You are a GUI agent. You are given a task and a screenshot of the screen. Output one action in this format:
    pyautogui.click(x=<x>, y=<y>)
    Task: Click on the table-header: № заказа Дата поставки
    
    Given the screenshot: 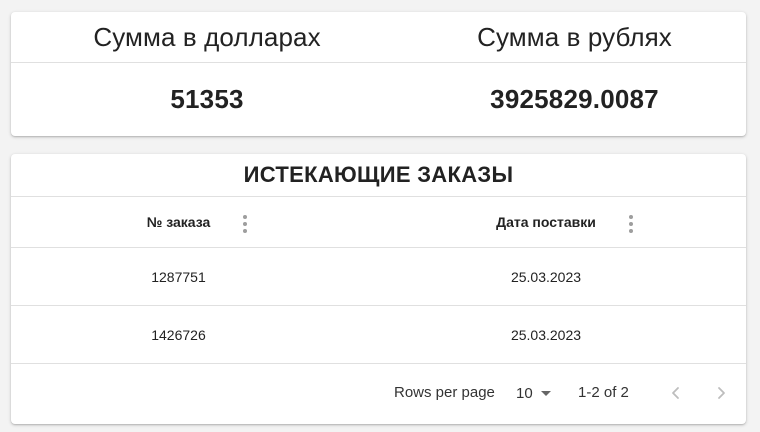 What is the action you would take?
    pyautogui.click(x=378, y=222)
    